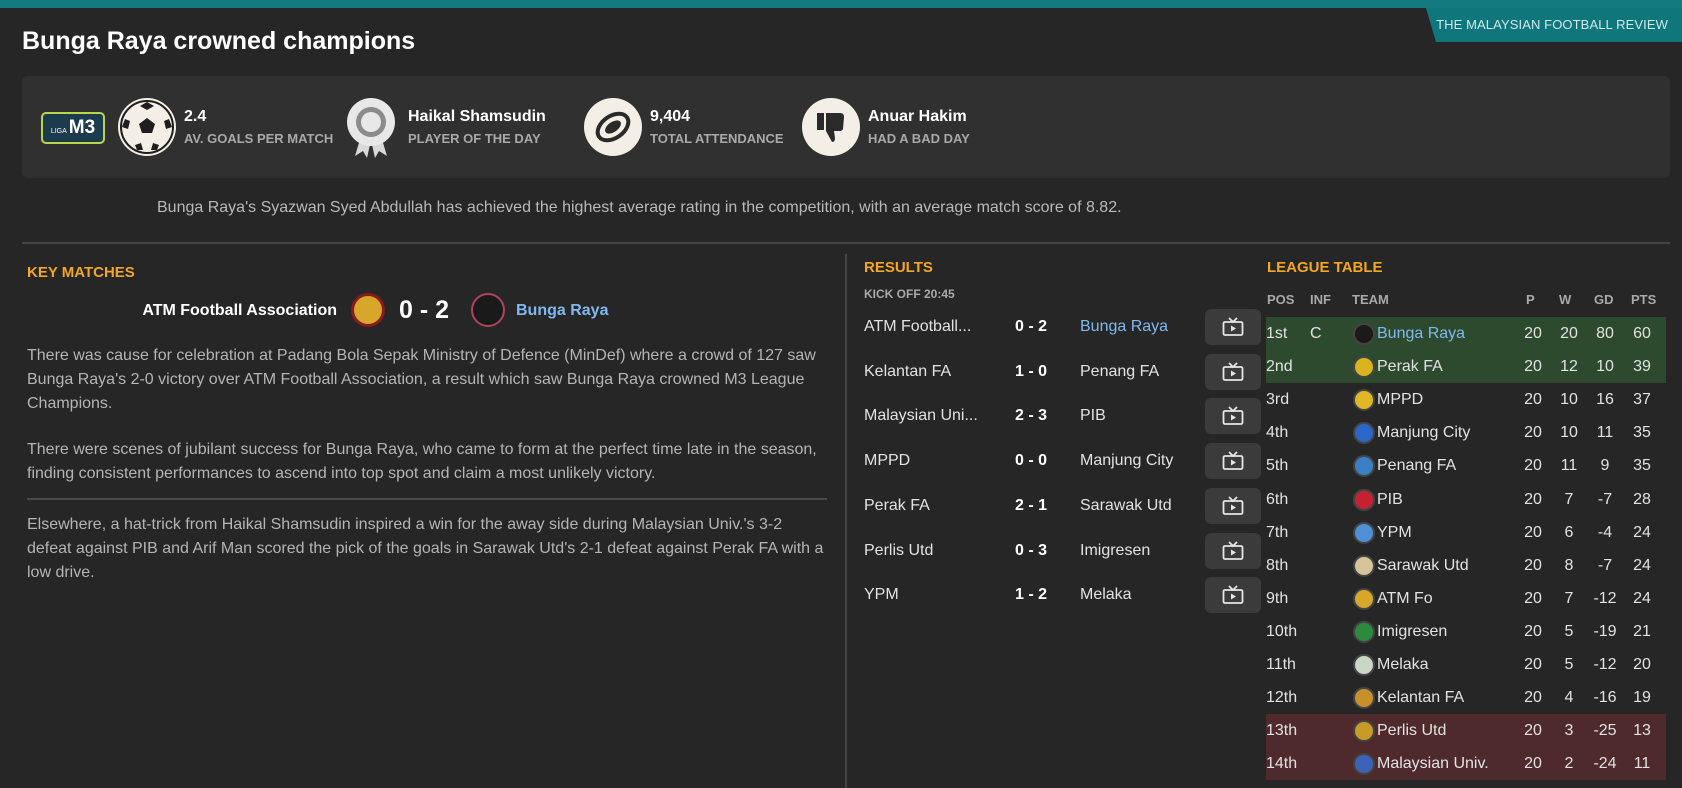  What do you see at coordinates (1605, 764) in the screenshot?
I see `team-goal-difference: -24` at bounding box center [1605, 764].